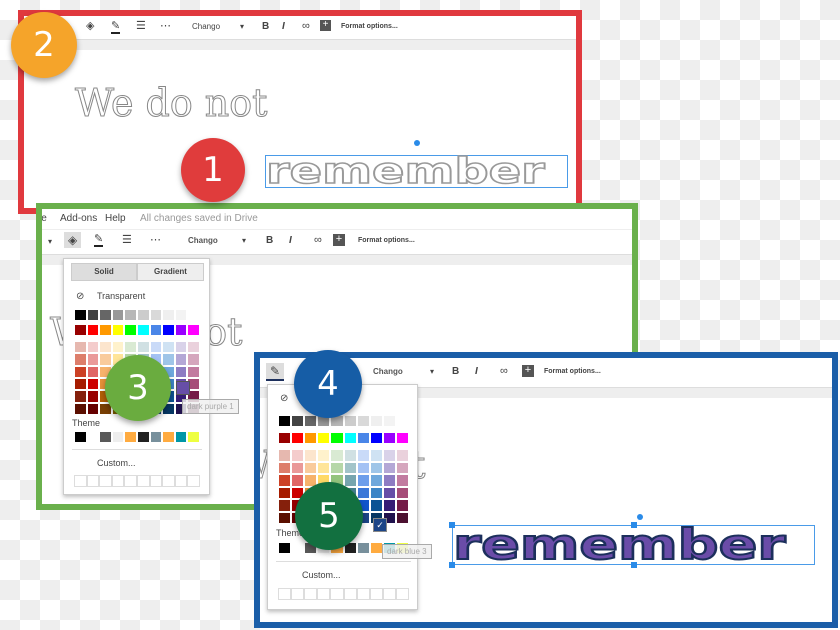 The height and width of the screenshot is (630, 840). Describe the element at coordinates (183, 388) in the screenshot. I see `hovered-swatch` at that location.